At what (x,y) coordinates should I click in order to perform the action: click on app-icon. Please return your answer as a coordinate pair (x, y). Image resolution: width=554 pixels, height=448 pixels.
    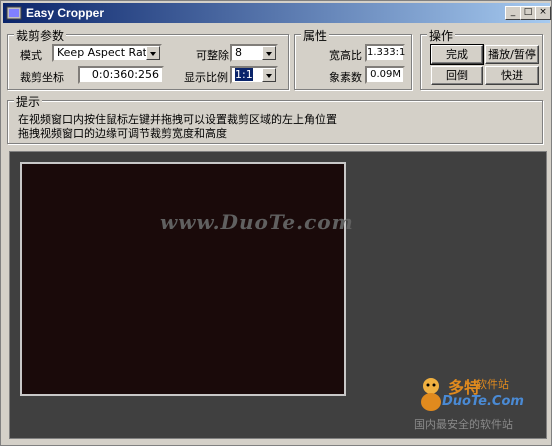
    Looking at the image, I should click on (14, 13).